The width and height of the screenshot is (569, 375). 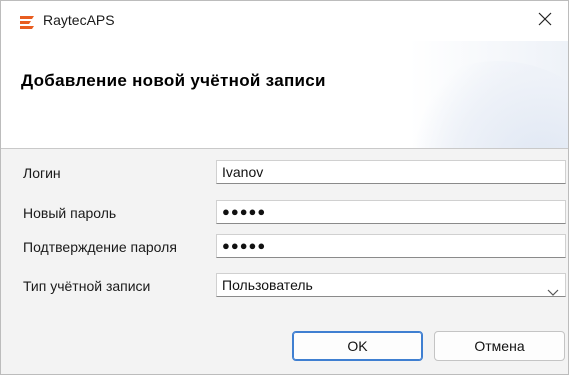 I want to click on account-type-select: Пользователь, so click(x=391, y=285).